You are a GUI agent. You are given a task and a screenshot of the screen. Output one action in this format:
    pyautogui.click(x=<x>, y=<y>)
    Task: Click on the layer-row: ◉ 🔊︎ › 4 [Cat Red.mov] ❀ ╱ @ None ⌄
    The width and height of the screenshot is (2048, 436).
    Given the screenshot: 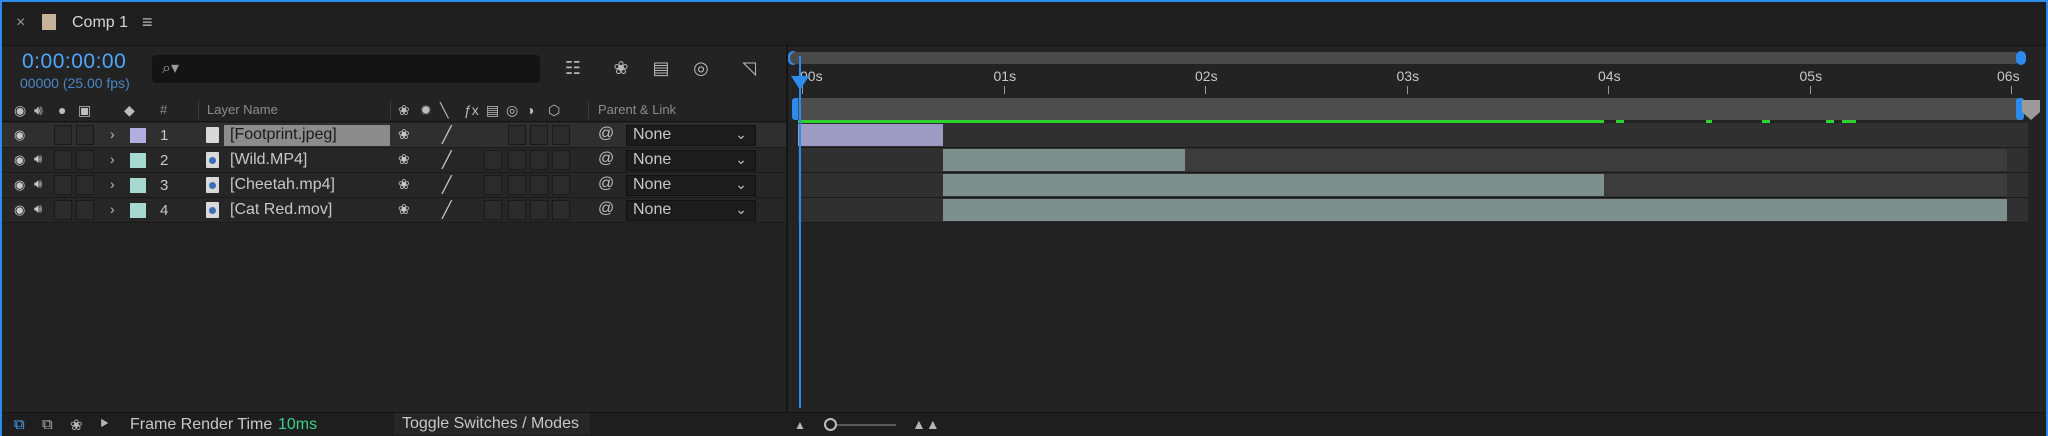 What is the action you would take?
    pyautogui.click(x=394, y=210)
    